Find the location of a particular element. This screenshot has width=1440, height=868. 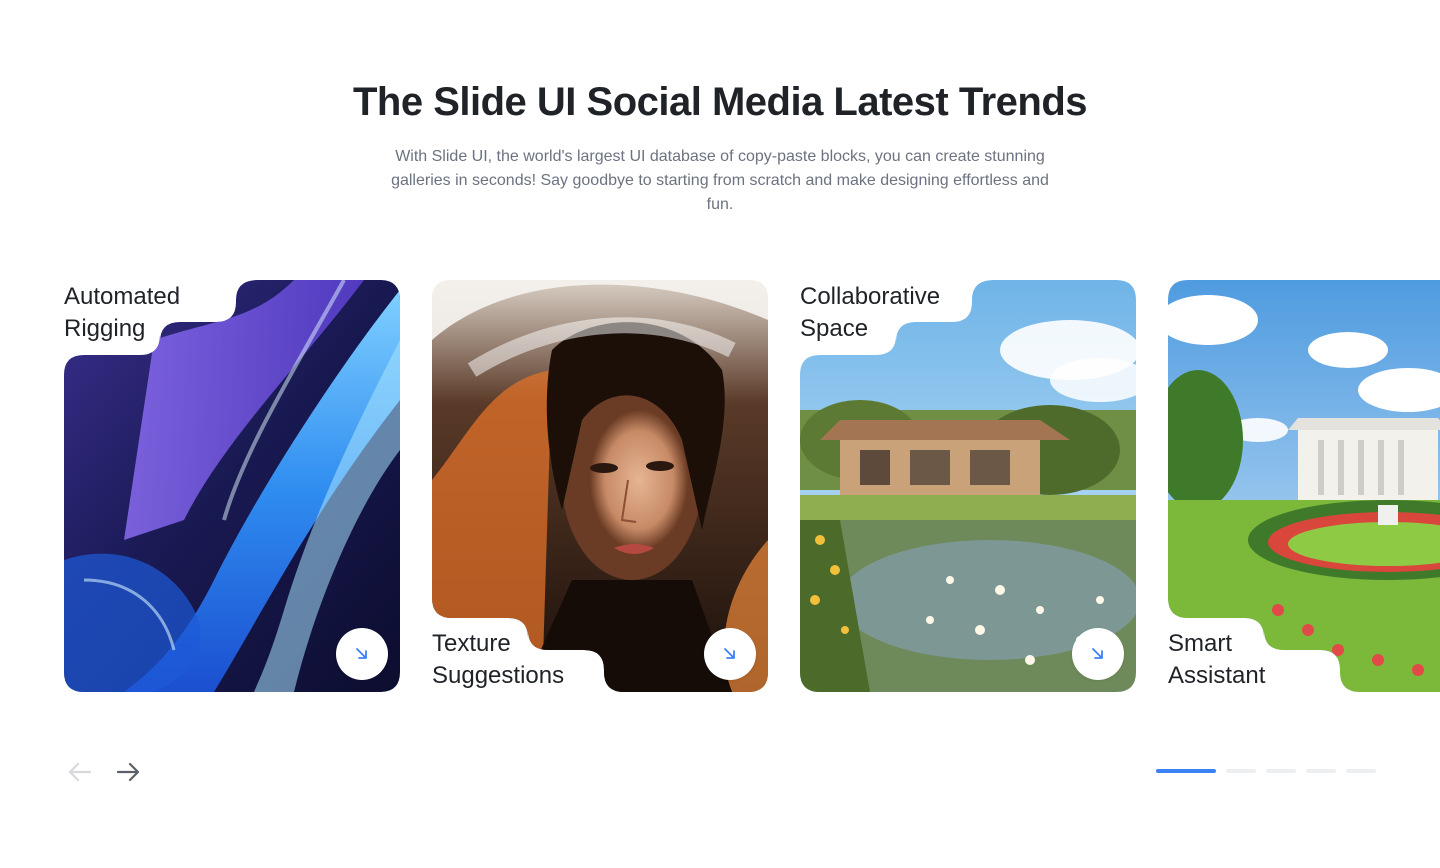

card-title: Texture Suggestions is located at coordinates (498, 659).